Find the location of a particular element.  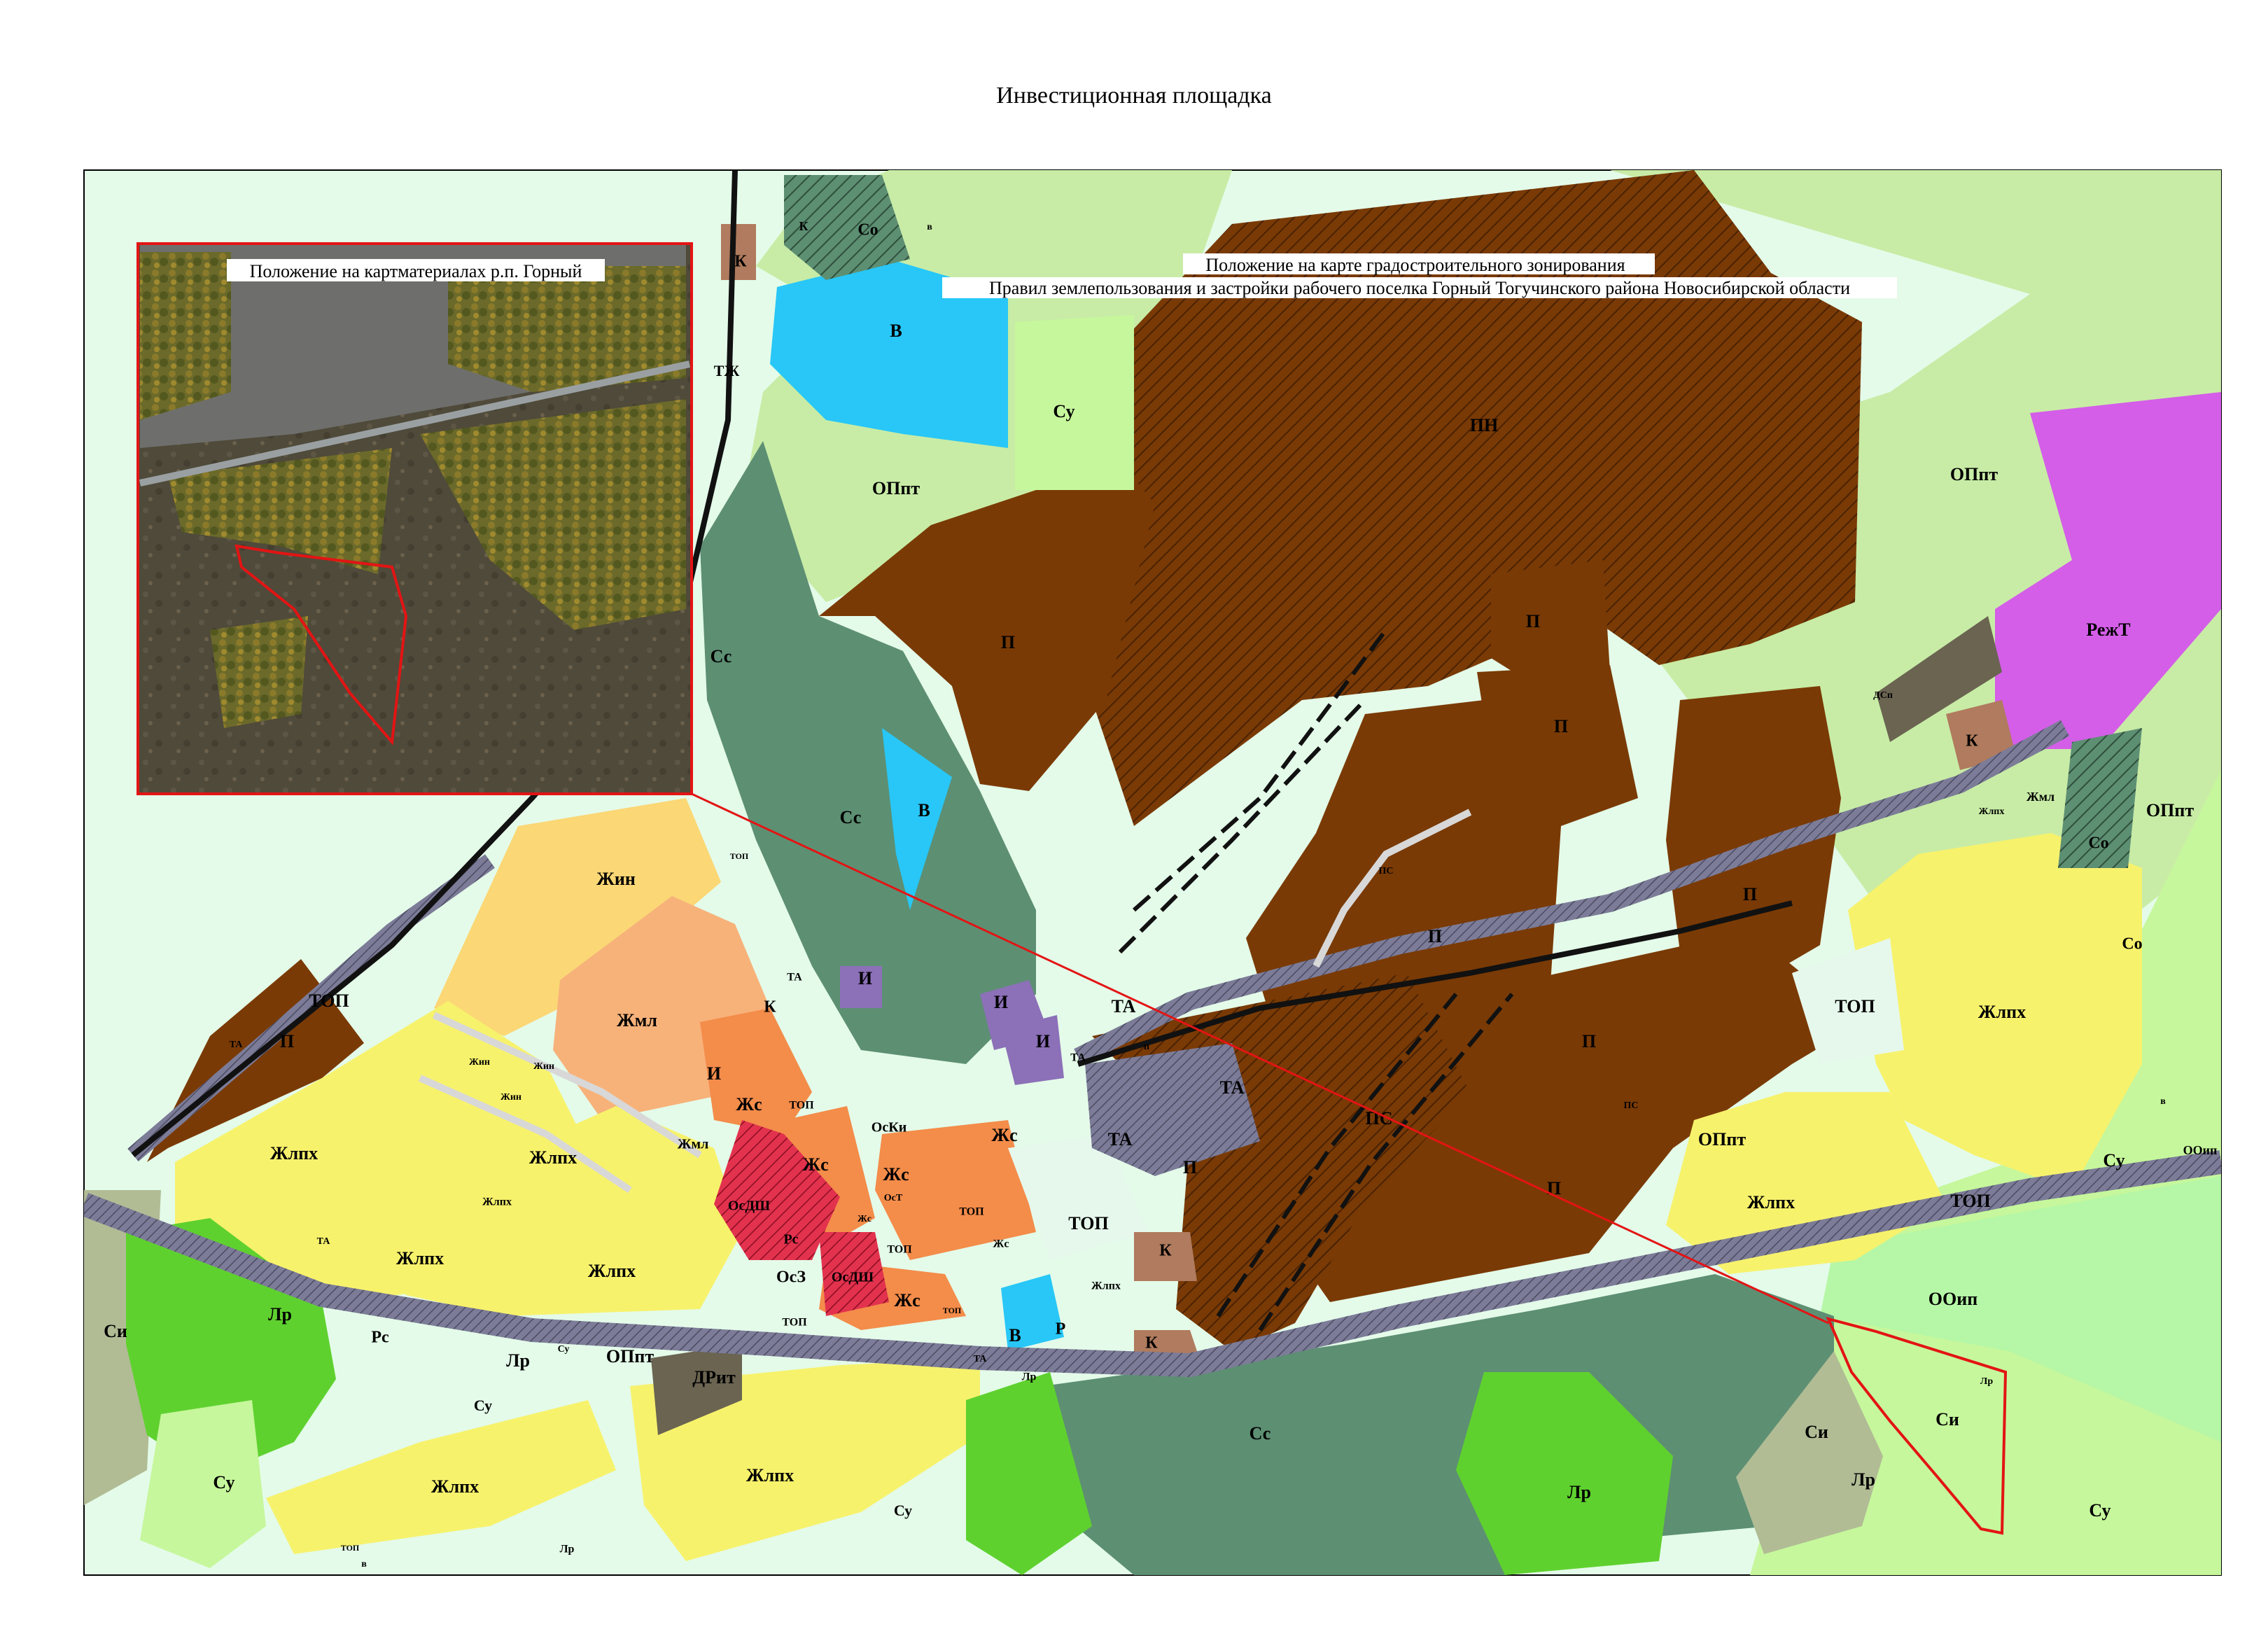

label-k-6: К is located at coordinates (1151, 1343).